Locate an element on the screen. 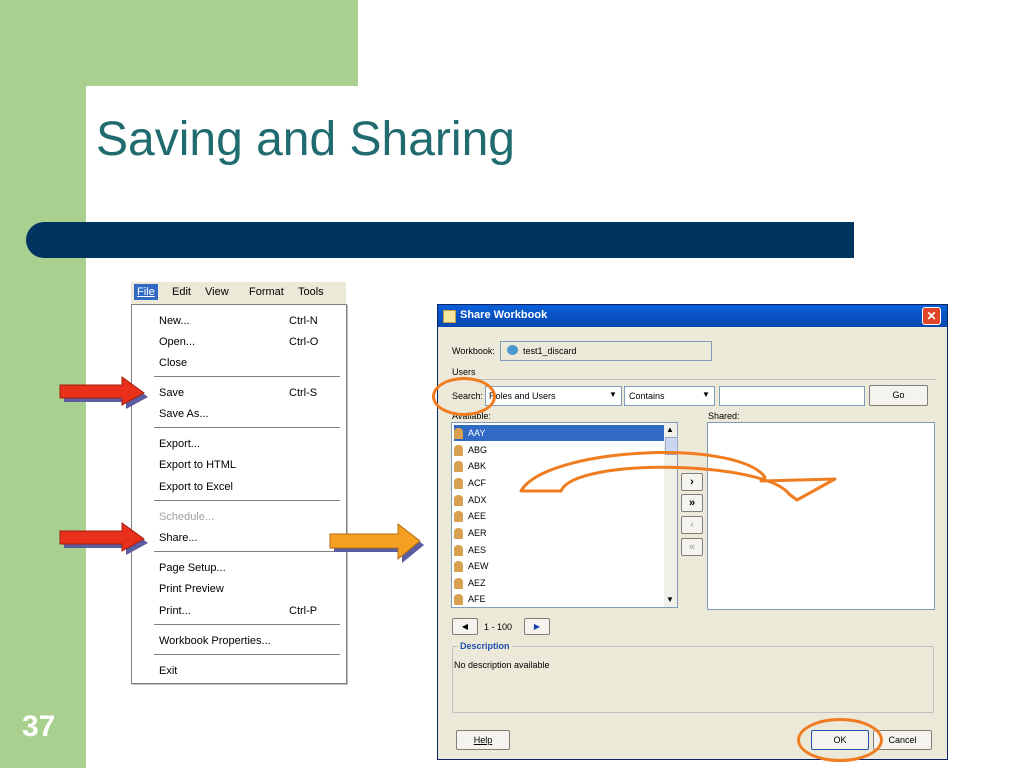  move-all-left-button: « is located at coordinates (692, 547).